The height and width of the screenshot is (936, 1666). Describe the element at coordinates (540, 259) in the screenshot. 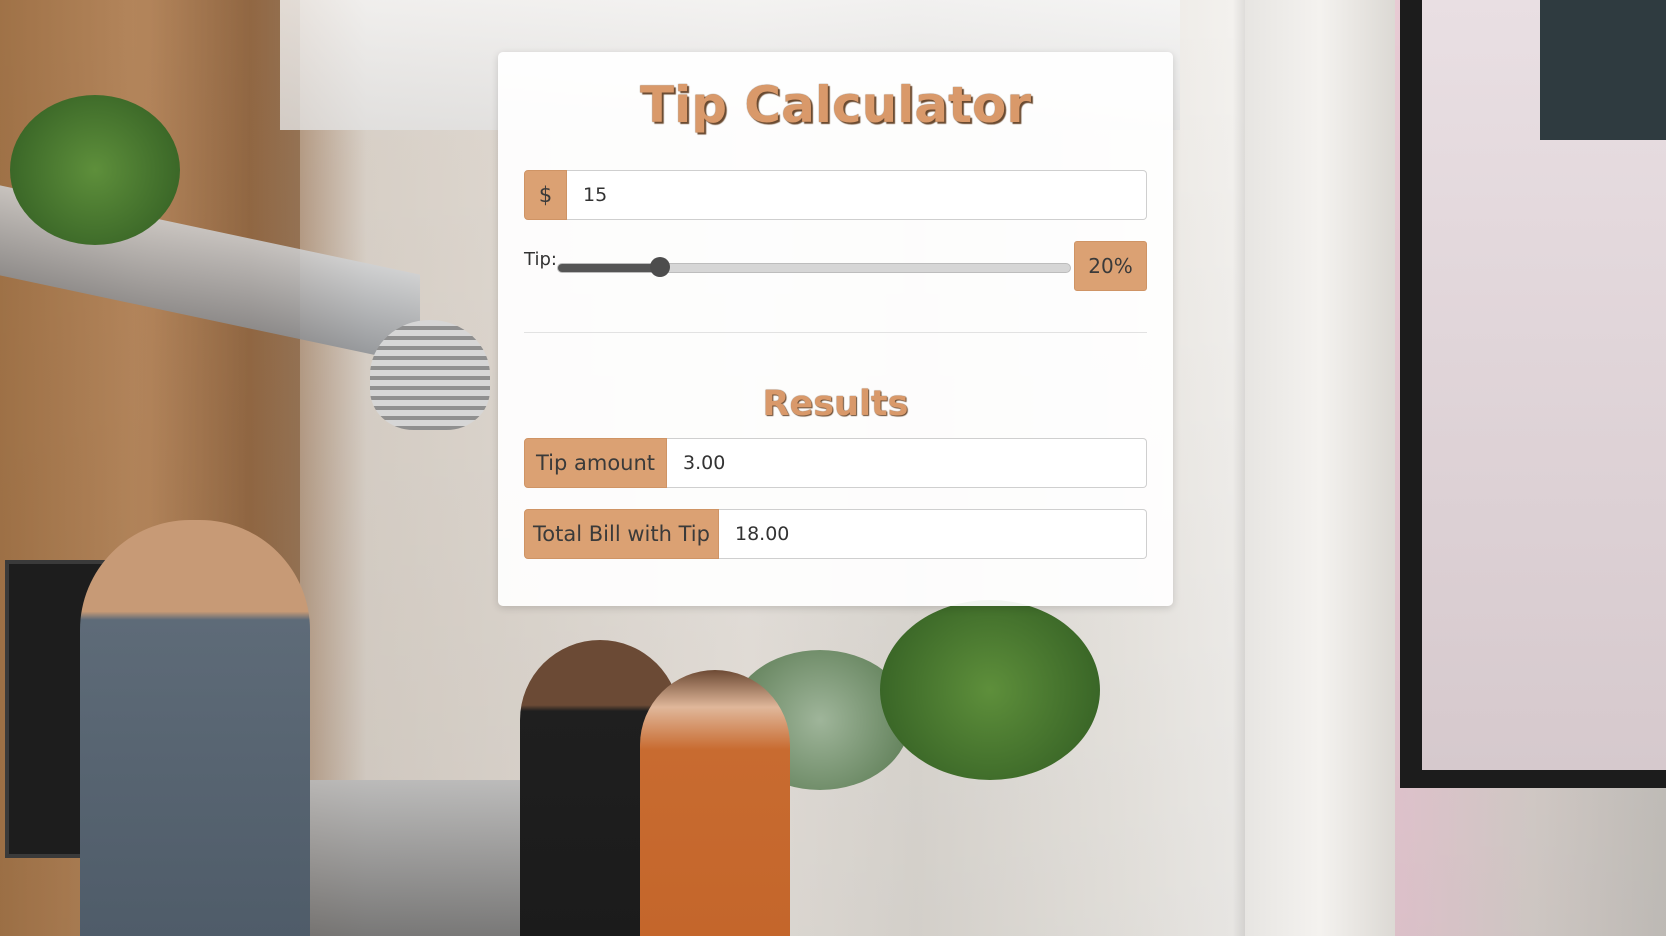

I see `tip-label: Tip:` at that location.